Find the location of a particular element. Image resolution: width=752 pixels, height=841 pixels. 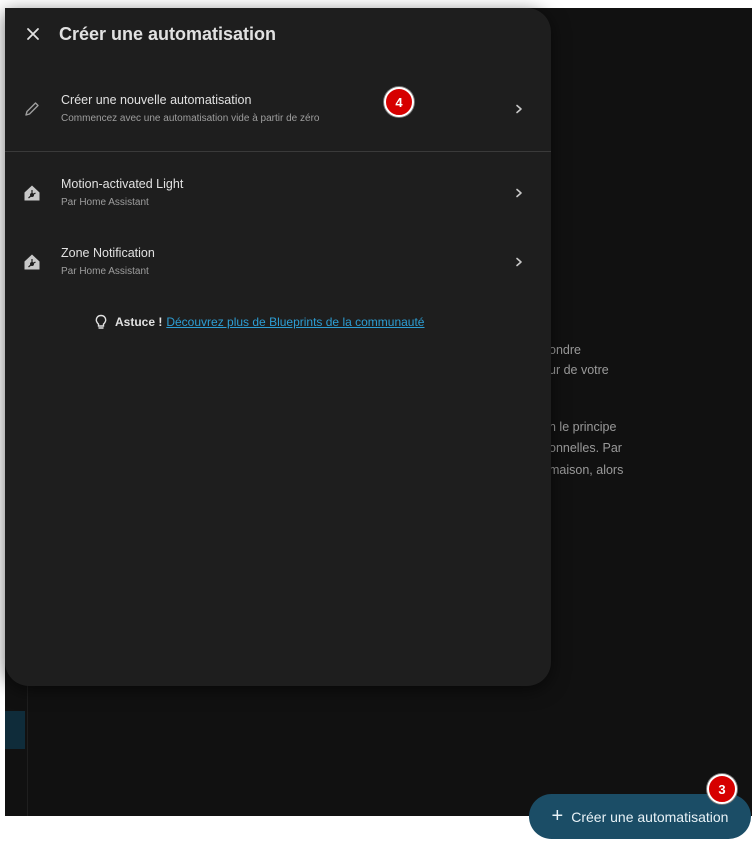

close-icon is located at coordinates (33, 34).